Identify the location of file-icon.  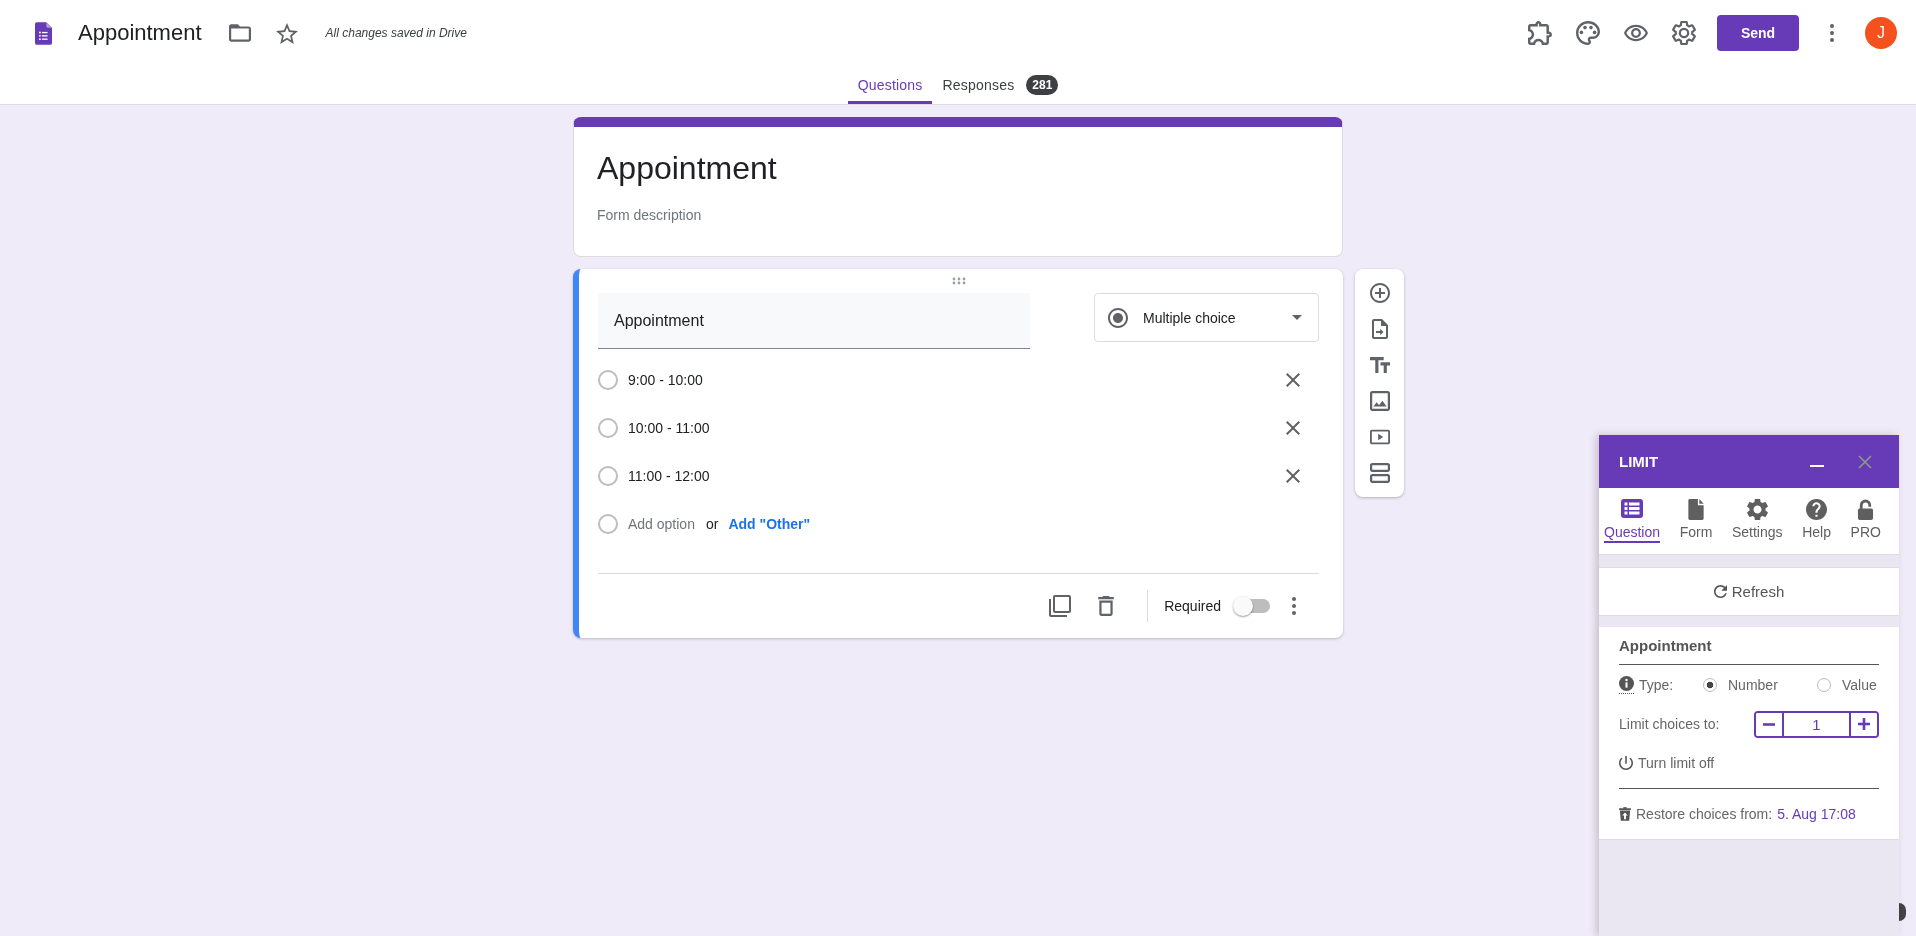
(1696, 509).